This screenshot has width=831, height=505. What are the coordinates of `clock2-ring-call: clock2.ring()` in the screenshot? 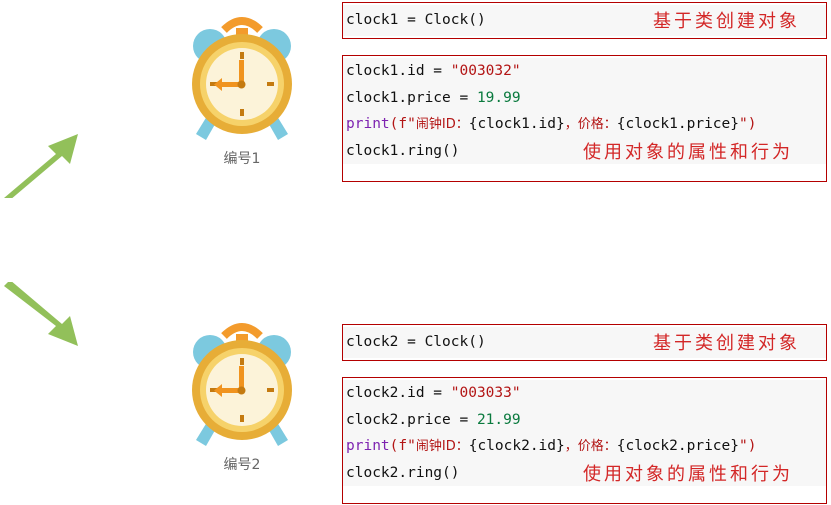 It's located at (403, 472).